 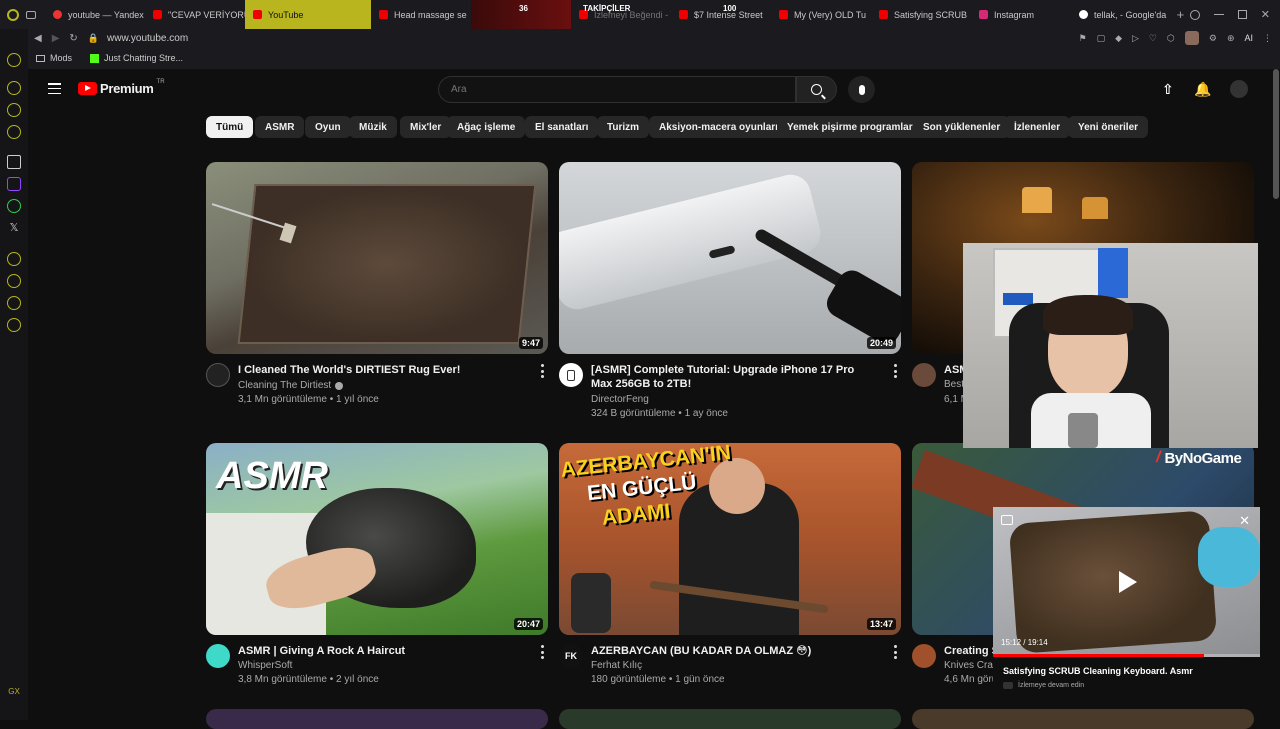 What do you see at coordinates (486, 127) in the screenshot?
I see `category-chip: Ağaç işleme` at bounding box center [486, 127].